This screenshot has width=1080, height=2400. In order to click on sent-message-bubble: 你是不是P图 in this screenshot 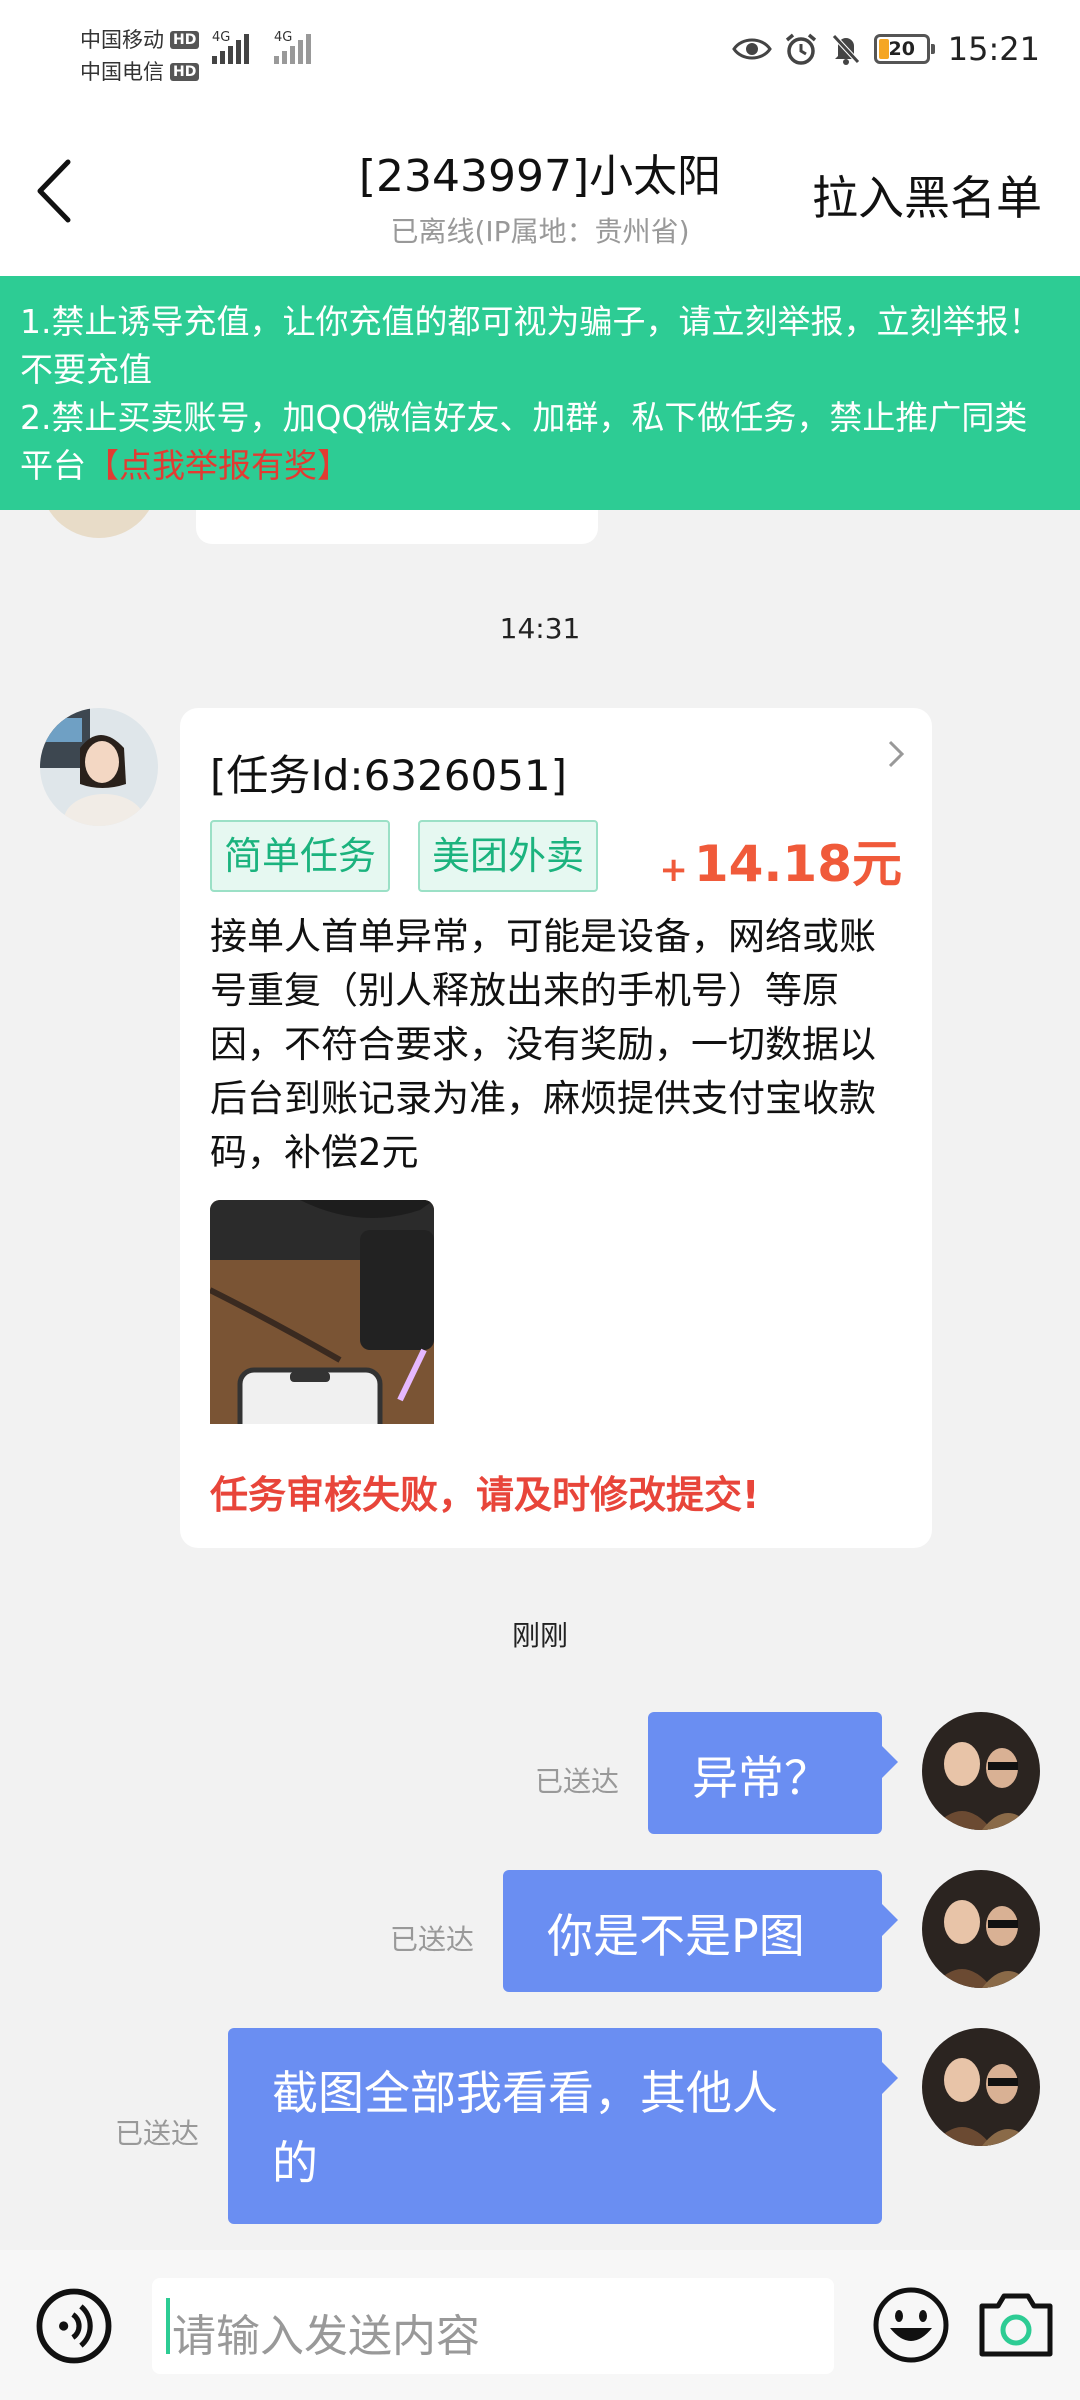, I will do `click(700, 1931)`.